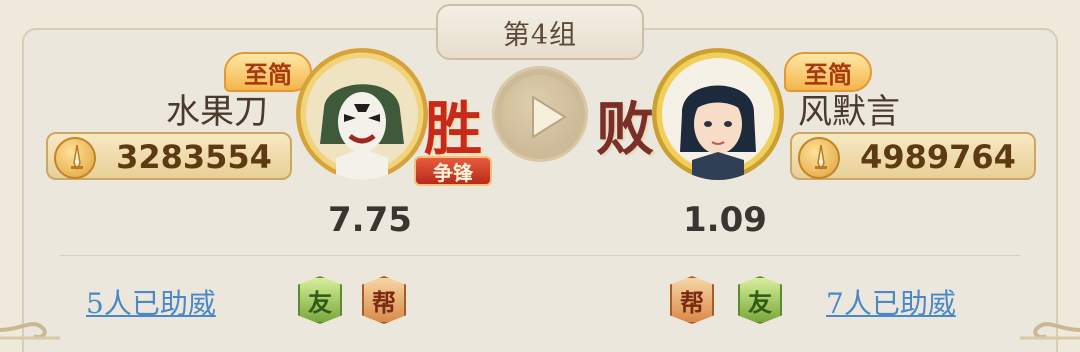 The image size is (1080, 352). I want to click on divider, so click(540, 255).